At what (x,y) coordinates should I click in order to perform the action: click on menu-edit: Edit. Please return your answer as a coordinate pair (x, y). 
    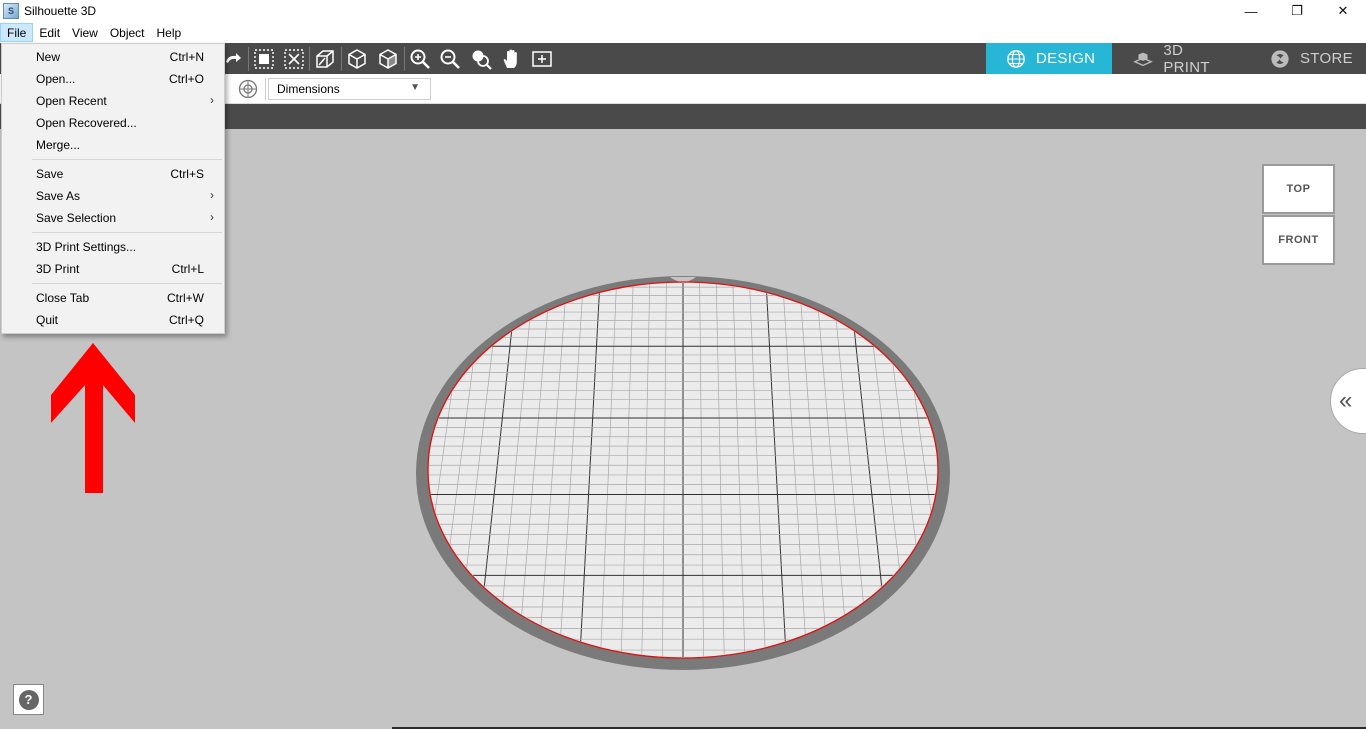
    Looking at the image, I should click on (49, 32).